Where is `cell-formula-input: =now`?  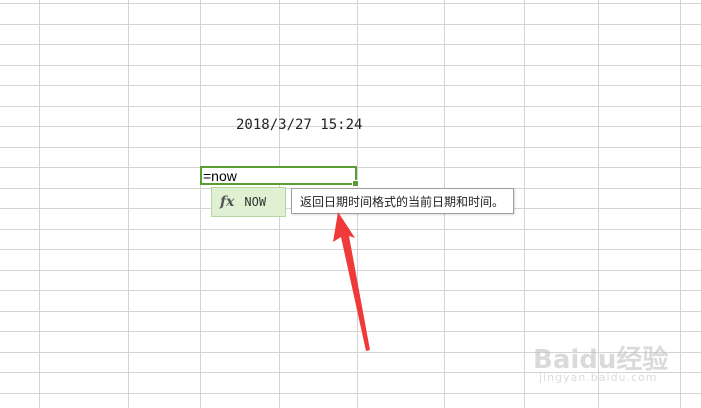
cell-formula-input: =now is located at coordinates (220, 176).